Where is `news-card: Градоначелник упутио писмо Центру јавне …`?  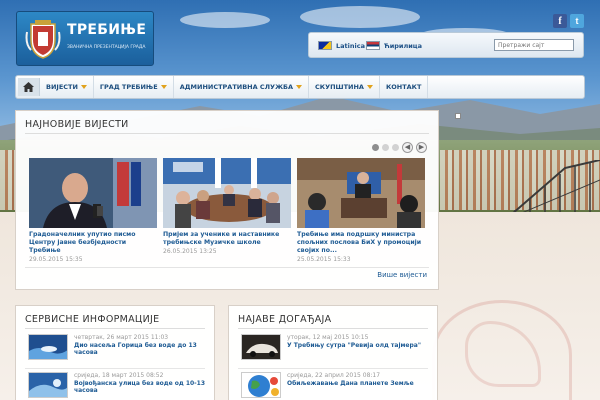
news-card: Градоначелник упутио писмо Центру јавне … is located at coordinates (93, 210).